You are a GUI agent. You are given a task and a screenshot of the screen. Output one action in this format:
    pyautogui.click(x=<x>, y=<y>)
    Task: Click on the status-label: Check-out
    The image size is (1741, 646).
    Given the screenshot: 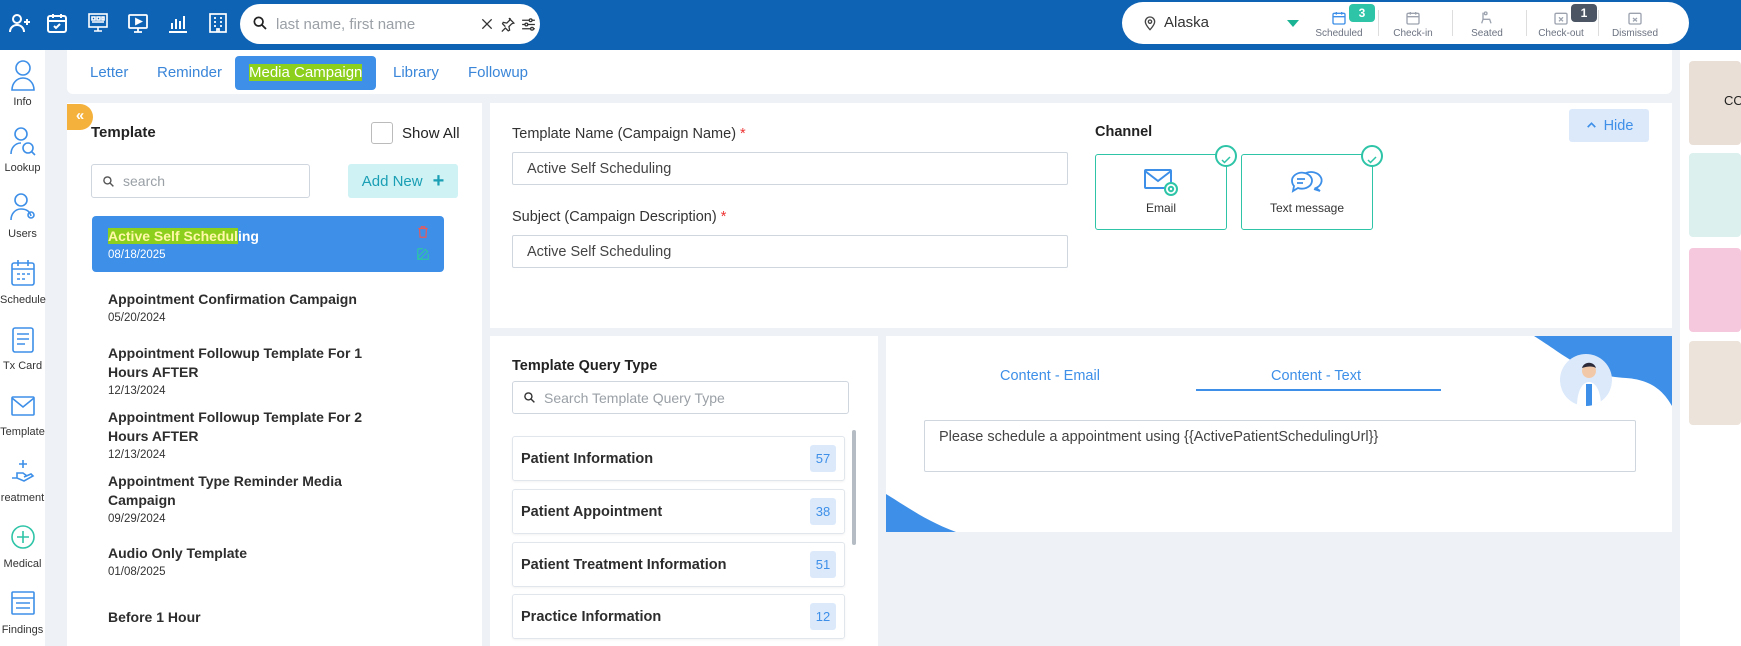 What is the action you would take?
    pyautogui.click(x=1561, y=33)
    